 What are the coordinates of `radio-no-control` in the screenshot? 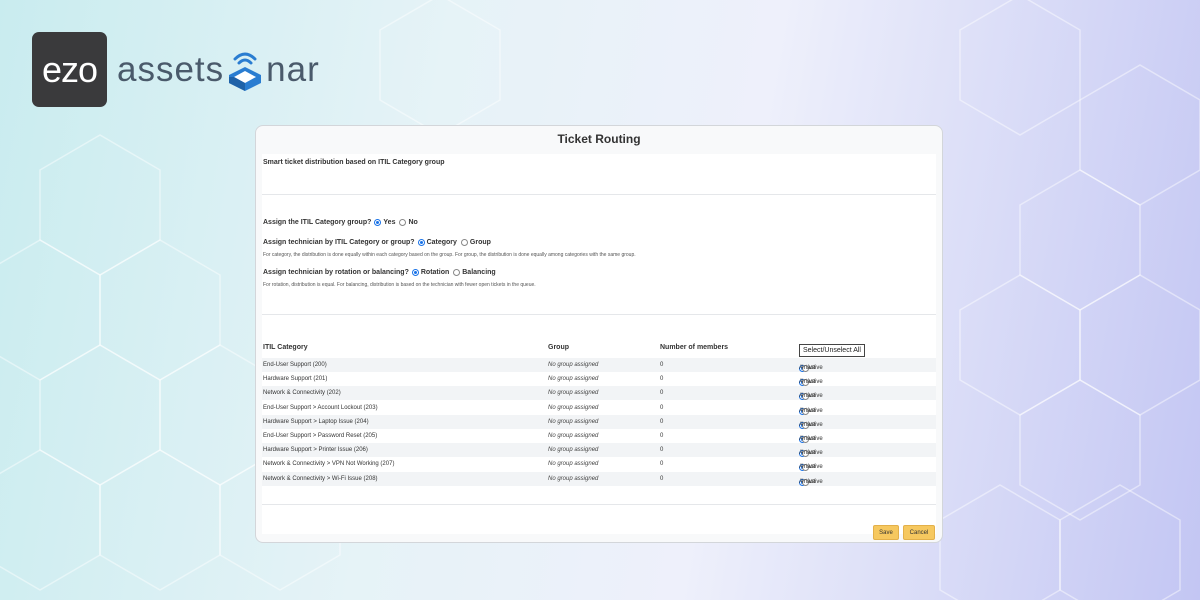 It's located at (403, 222).